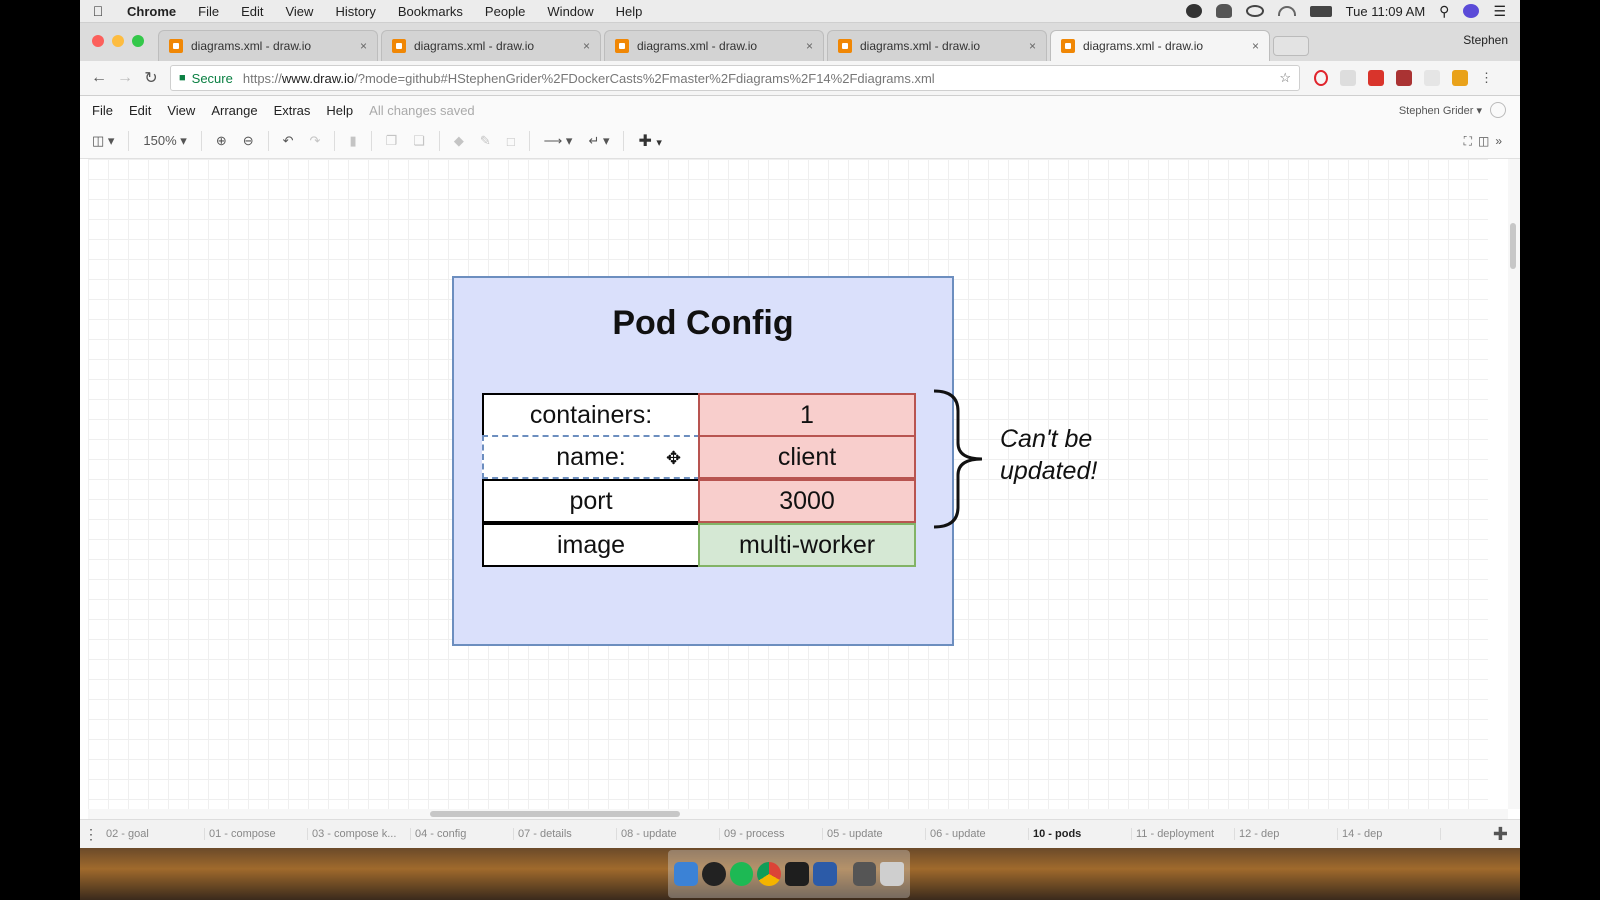  I want to click on page-tab: 07 - details, so click(565, 834).